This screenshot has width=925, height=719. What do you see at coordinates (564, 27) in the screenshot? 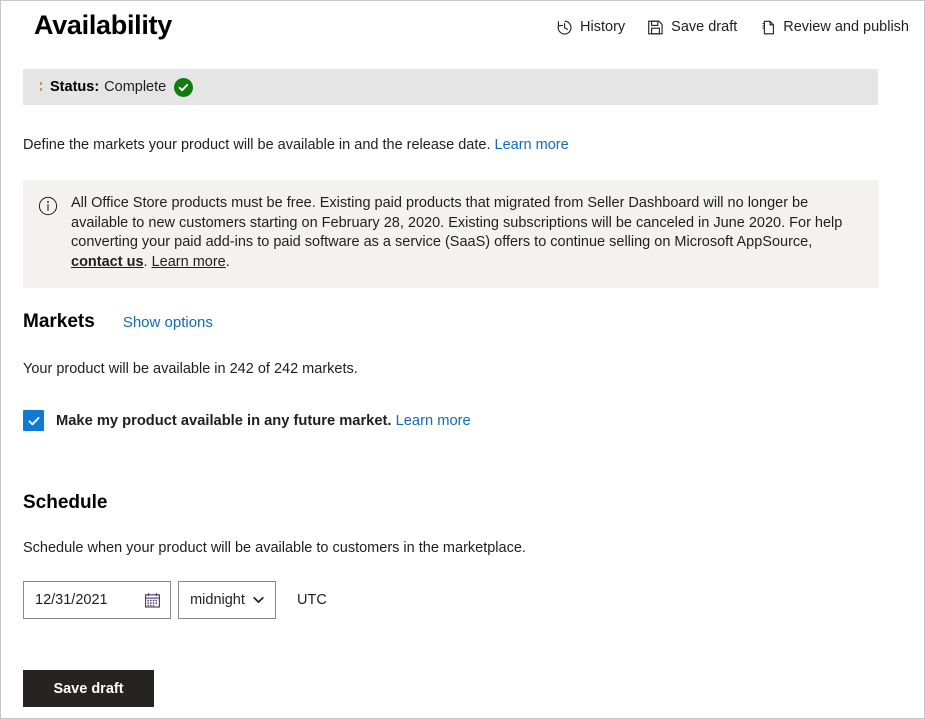
I see `history-clock-icon` at bounding box center [564, 27].